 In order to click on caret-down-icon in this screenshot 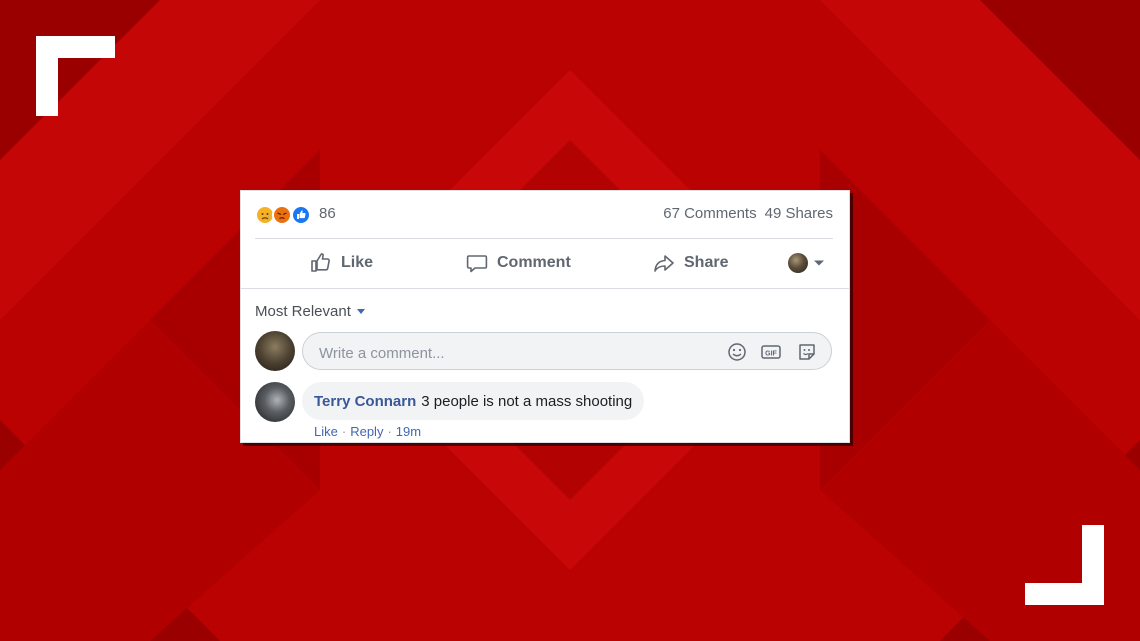, I will do `click(360, 311)`.